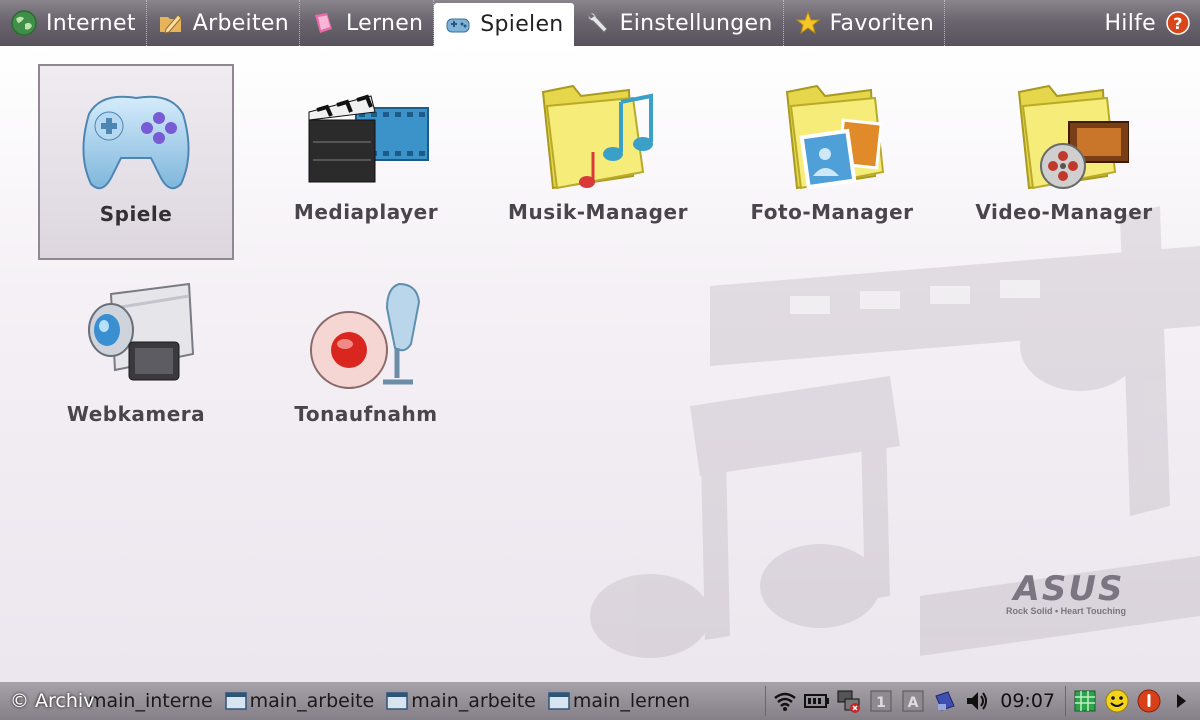 The width and height of the screenshot is (1200, 720). I want to click on app-label: Foto-Manager, so click(832, 212).